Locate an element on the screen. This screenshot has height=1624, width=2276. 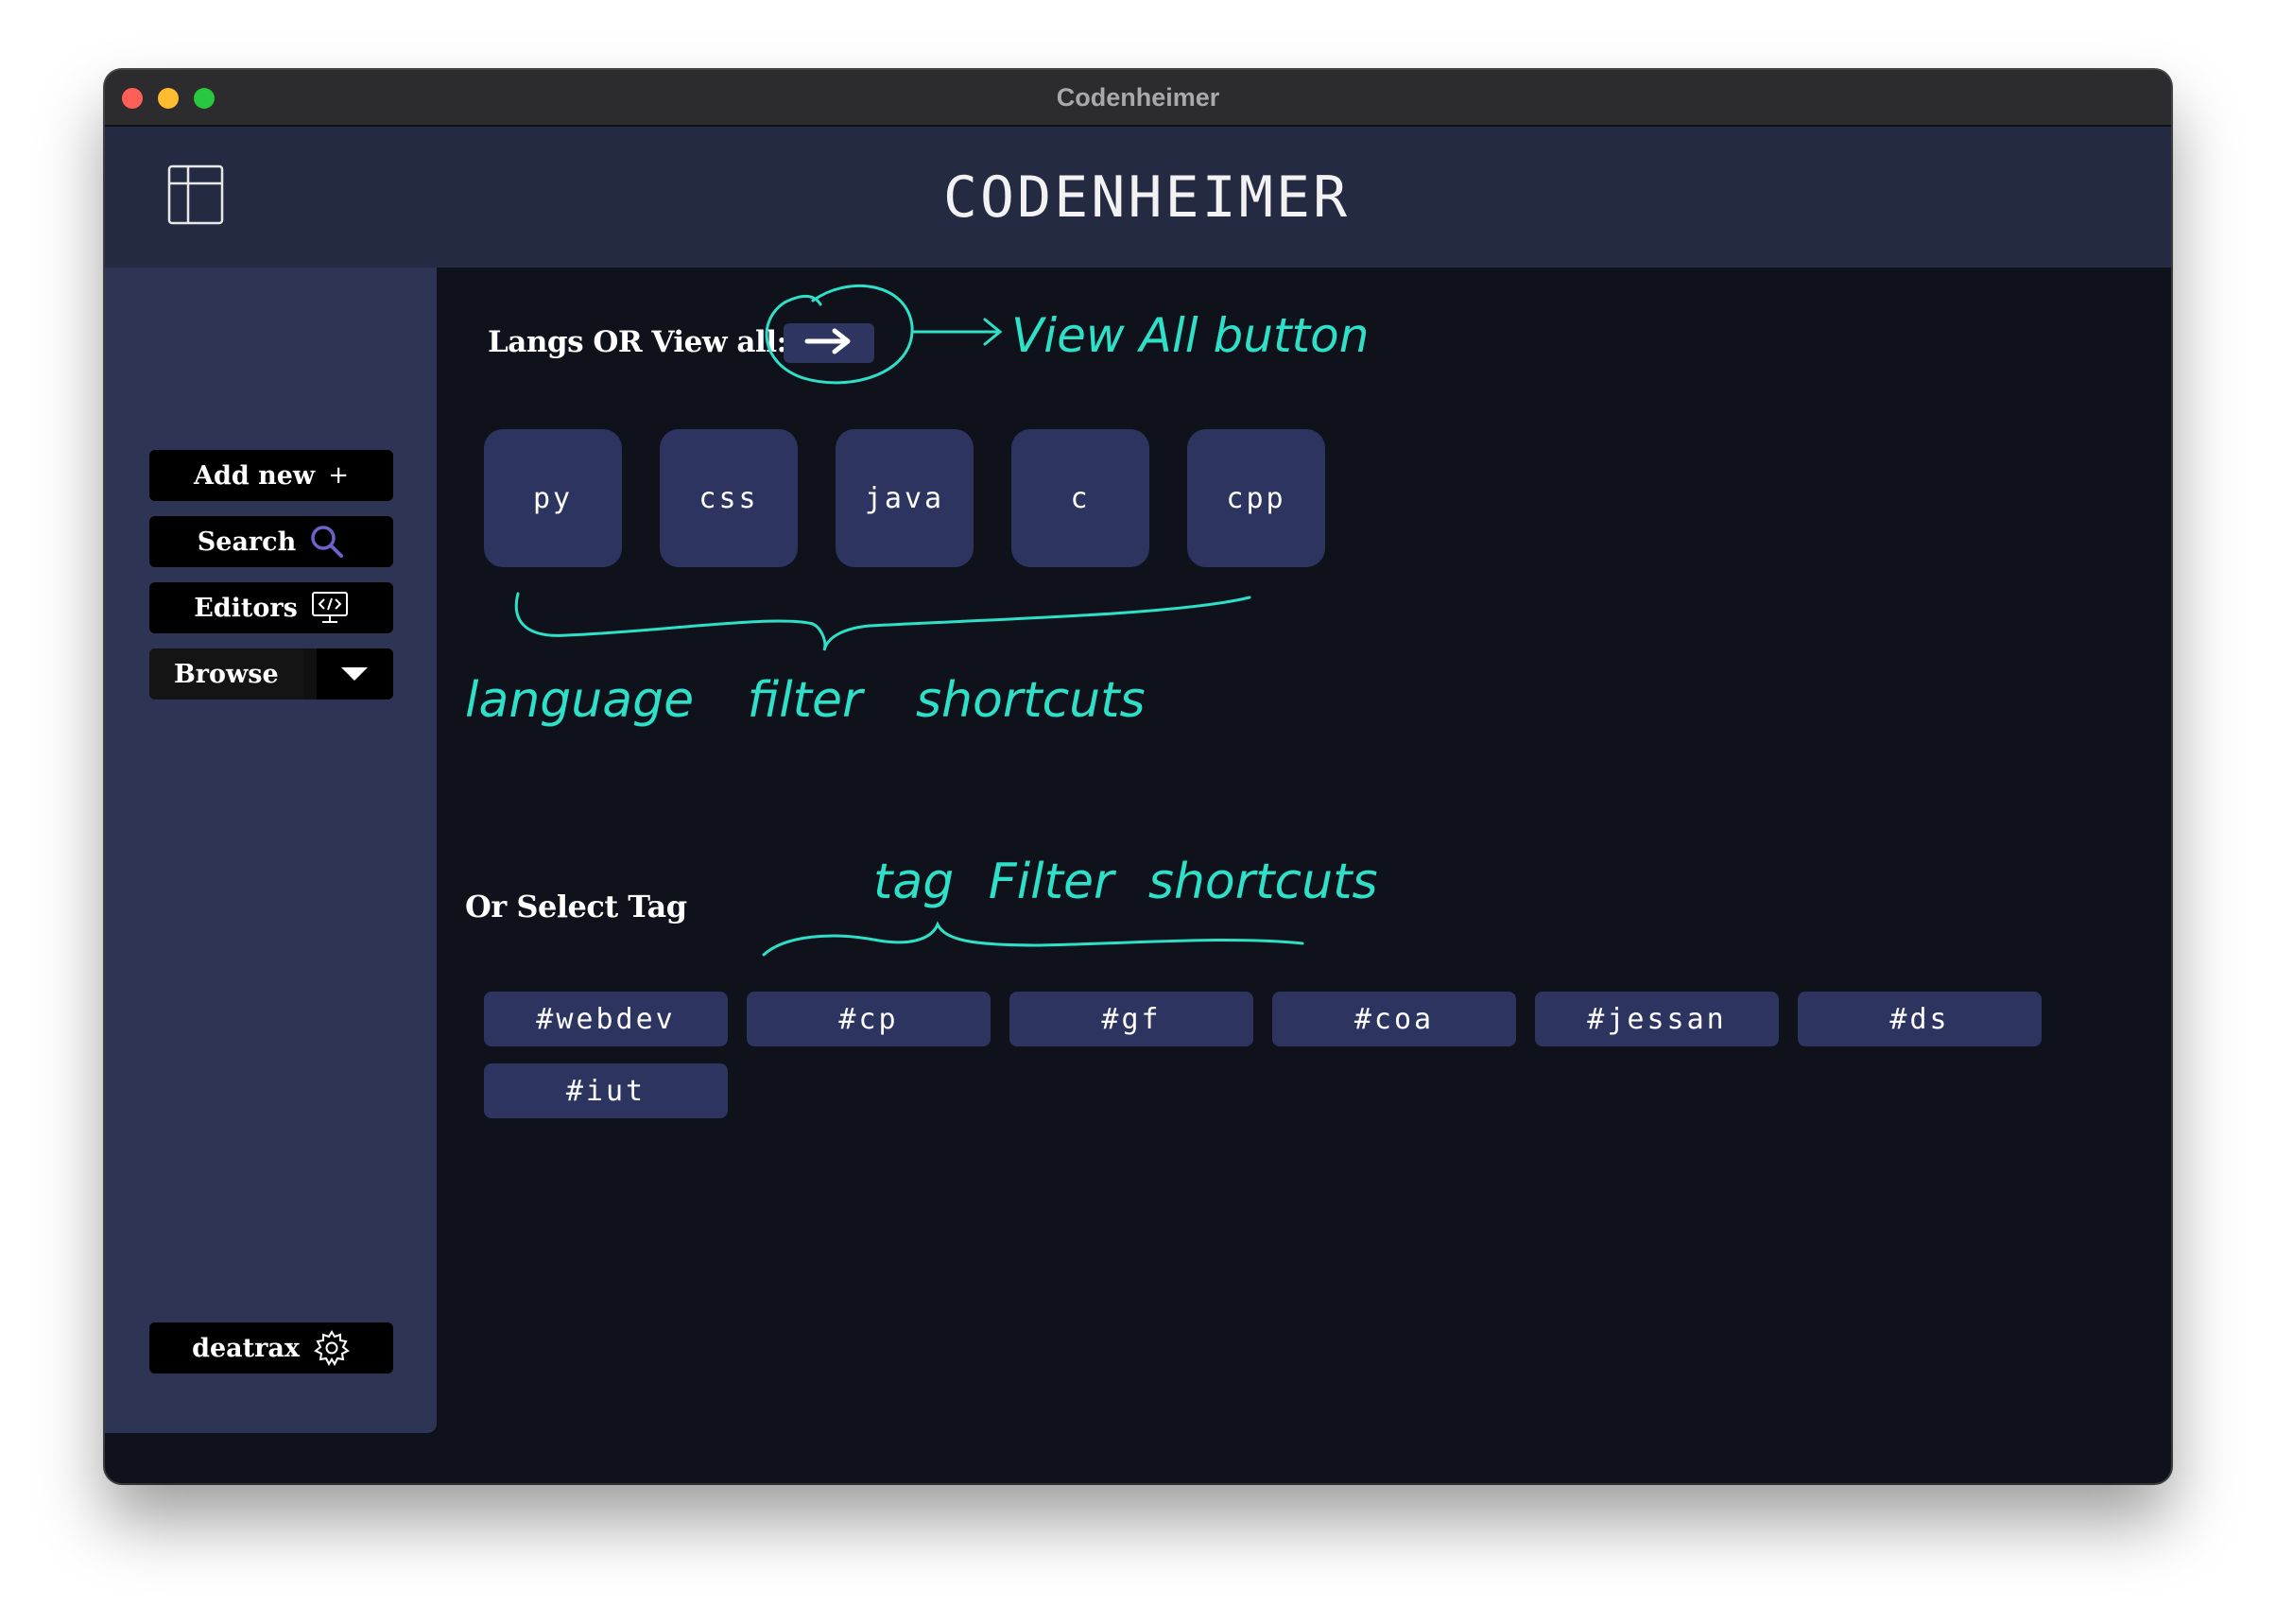
add-new-label: Add new is located at coordinates (255, 475).